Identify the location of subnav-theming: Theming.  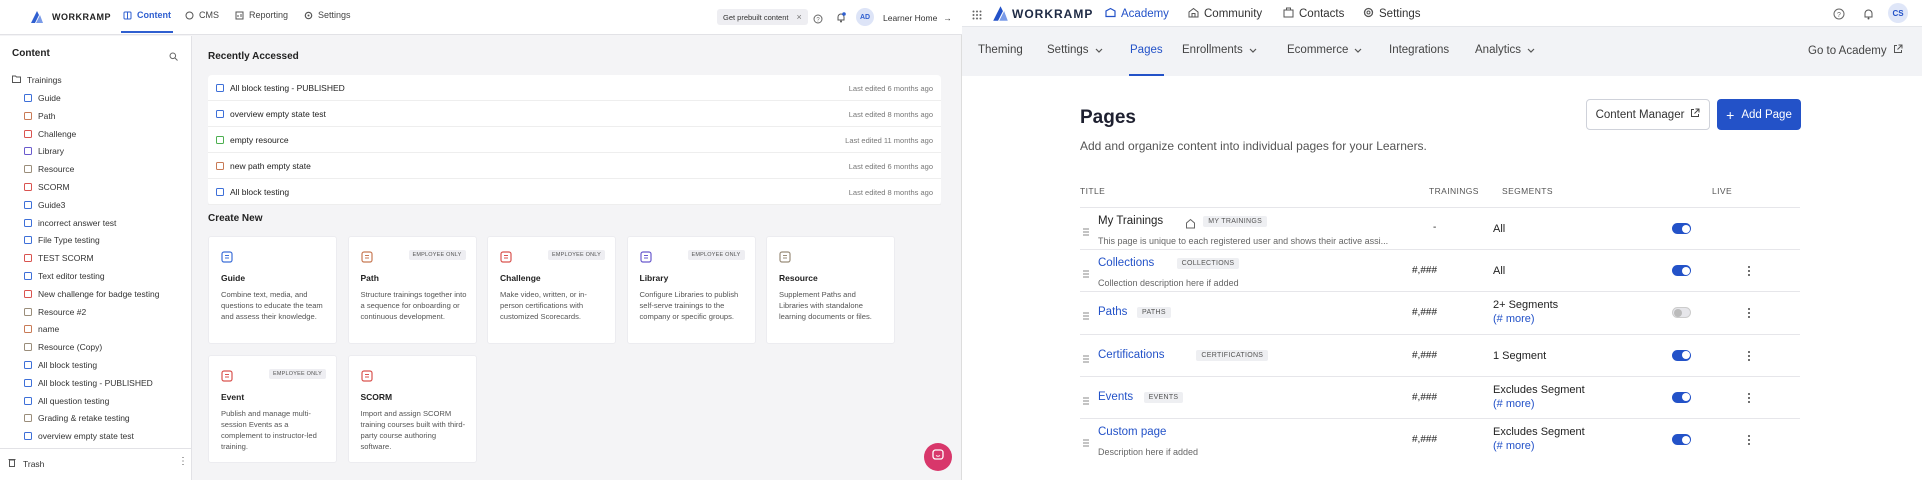
(1000, 50).